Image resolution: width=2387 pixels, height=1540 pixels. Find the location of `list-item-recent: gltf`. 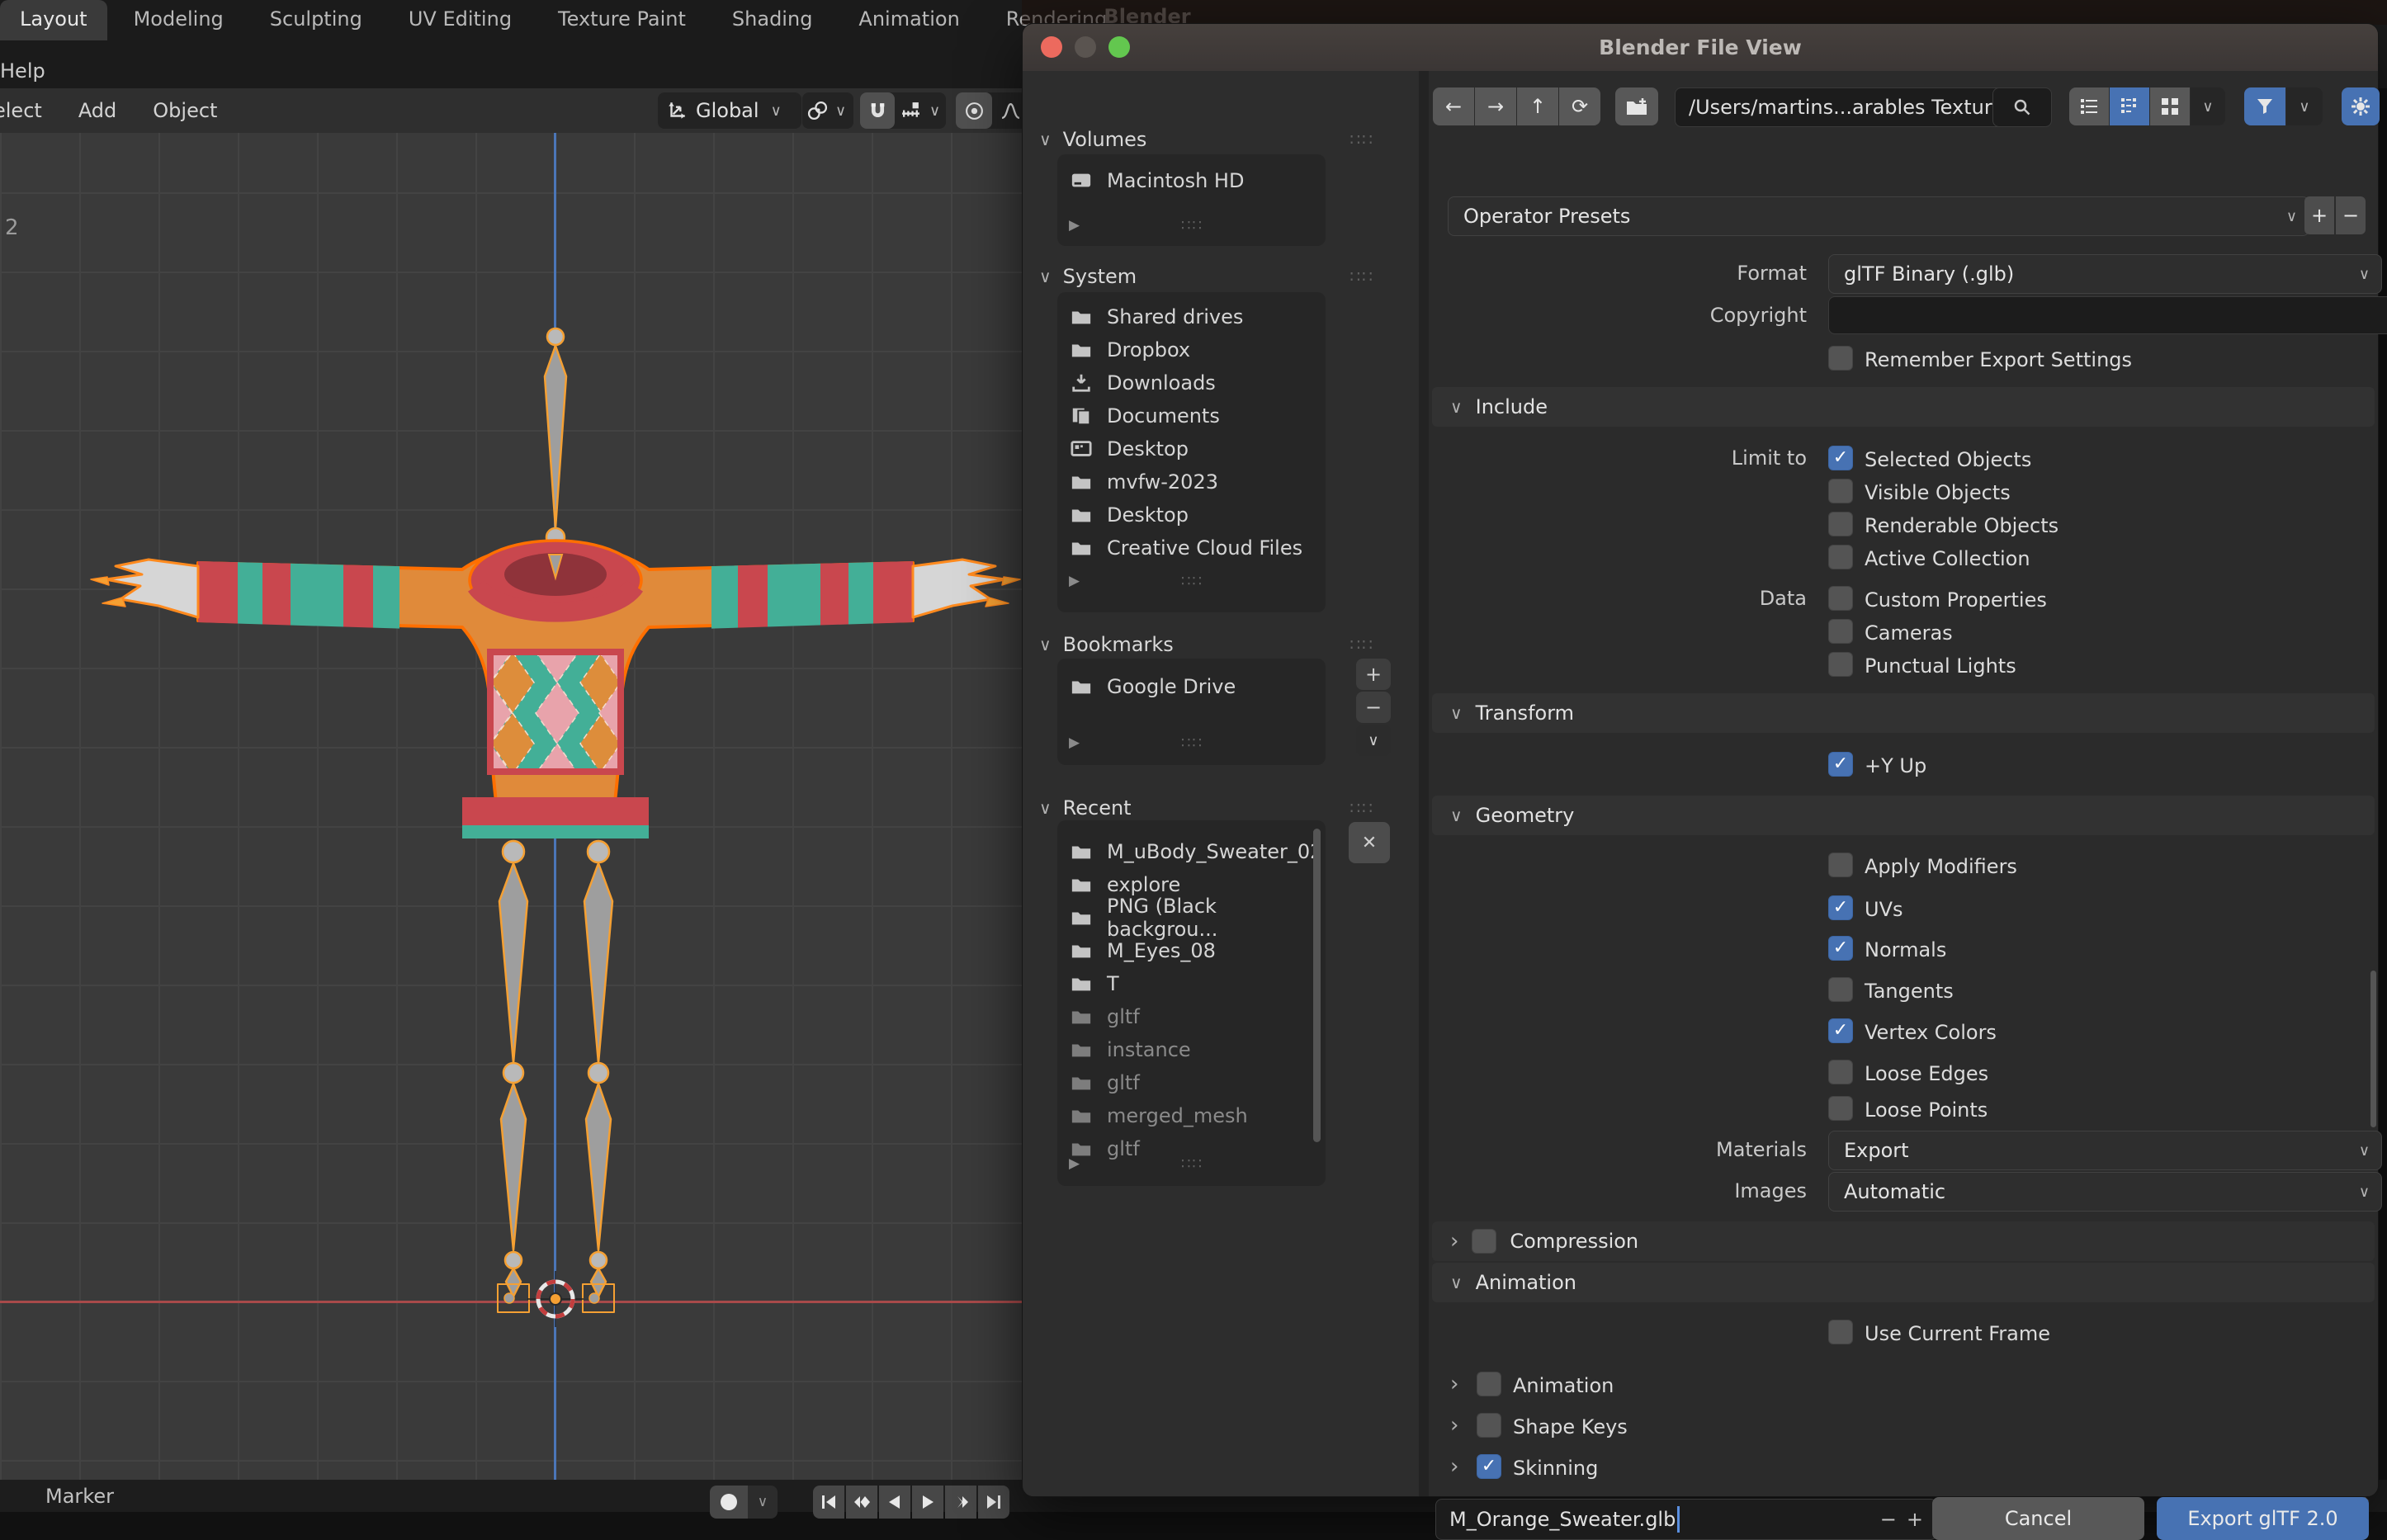

list-item-recent: gltf is located at coordinates (1191, 1082).